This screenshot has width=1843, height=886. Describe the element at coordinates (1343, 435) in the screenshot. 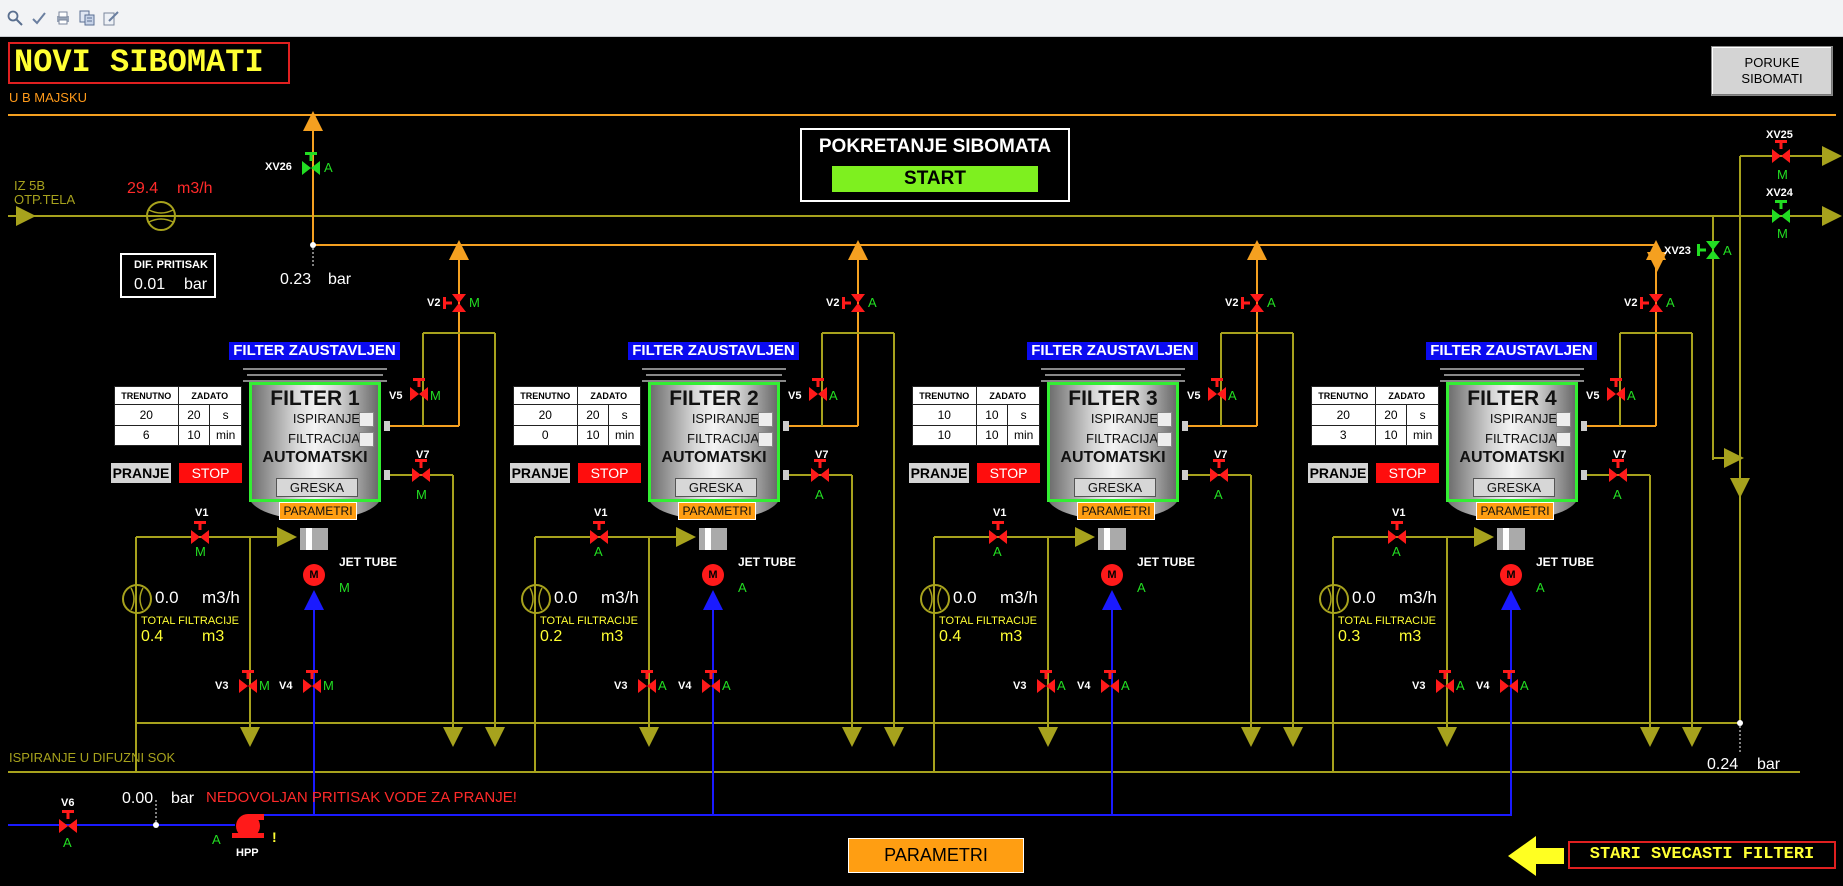

I see `trenutno-value-2: 3` at that location.